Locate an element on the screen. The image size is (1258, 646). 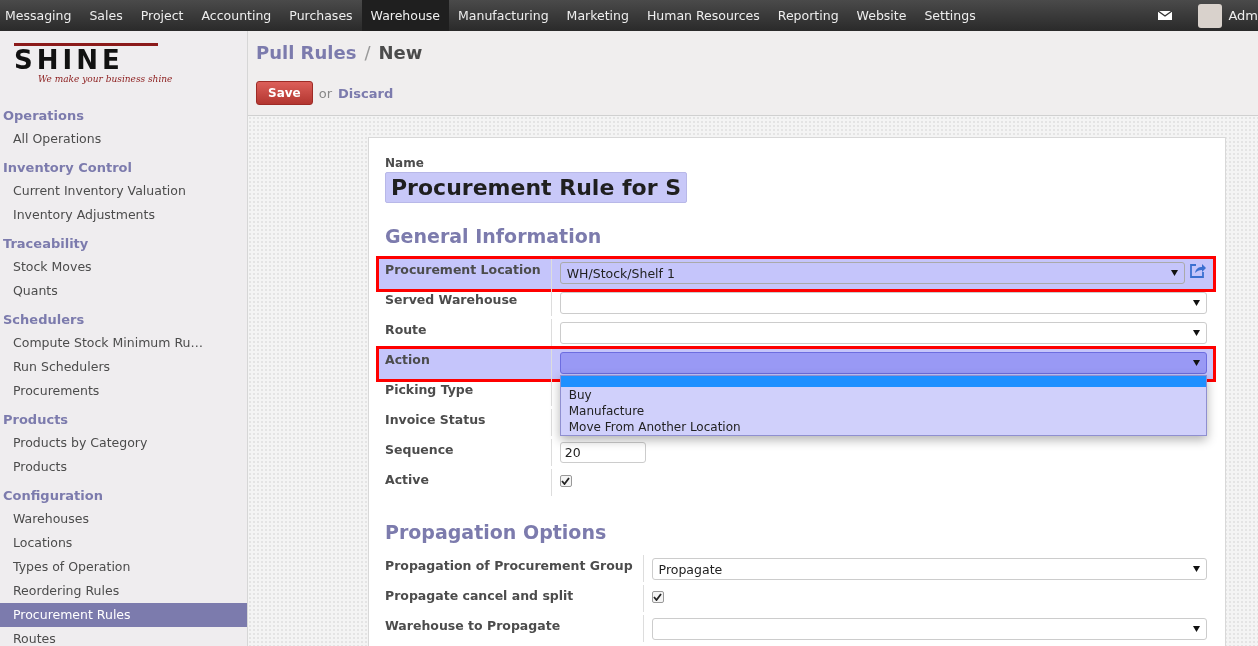
or-text: or is located at coordinates (325, 93).